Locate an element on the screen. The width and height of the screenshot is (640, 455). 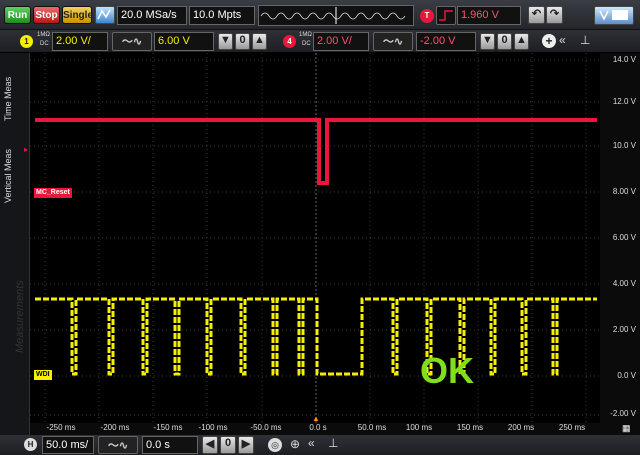
channel1-impedance: 1MΩ is located at coordinates (43, 35).